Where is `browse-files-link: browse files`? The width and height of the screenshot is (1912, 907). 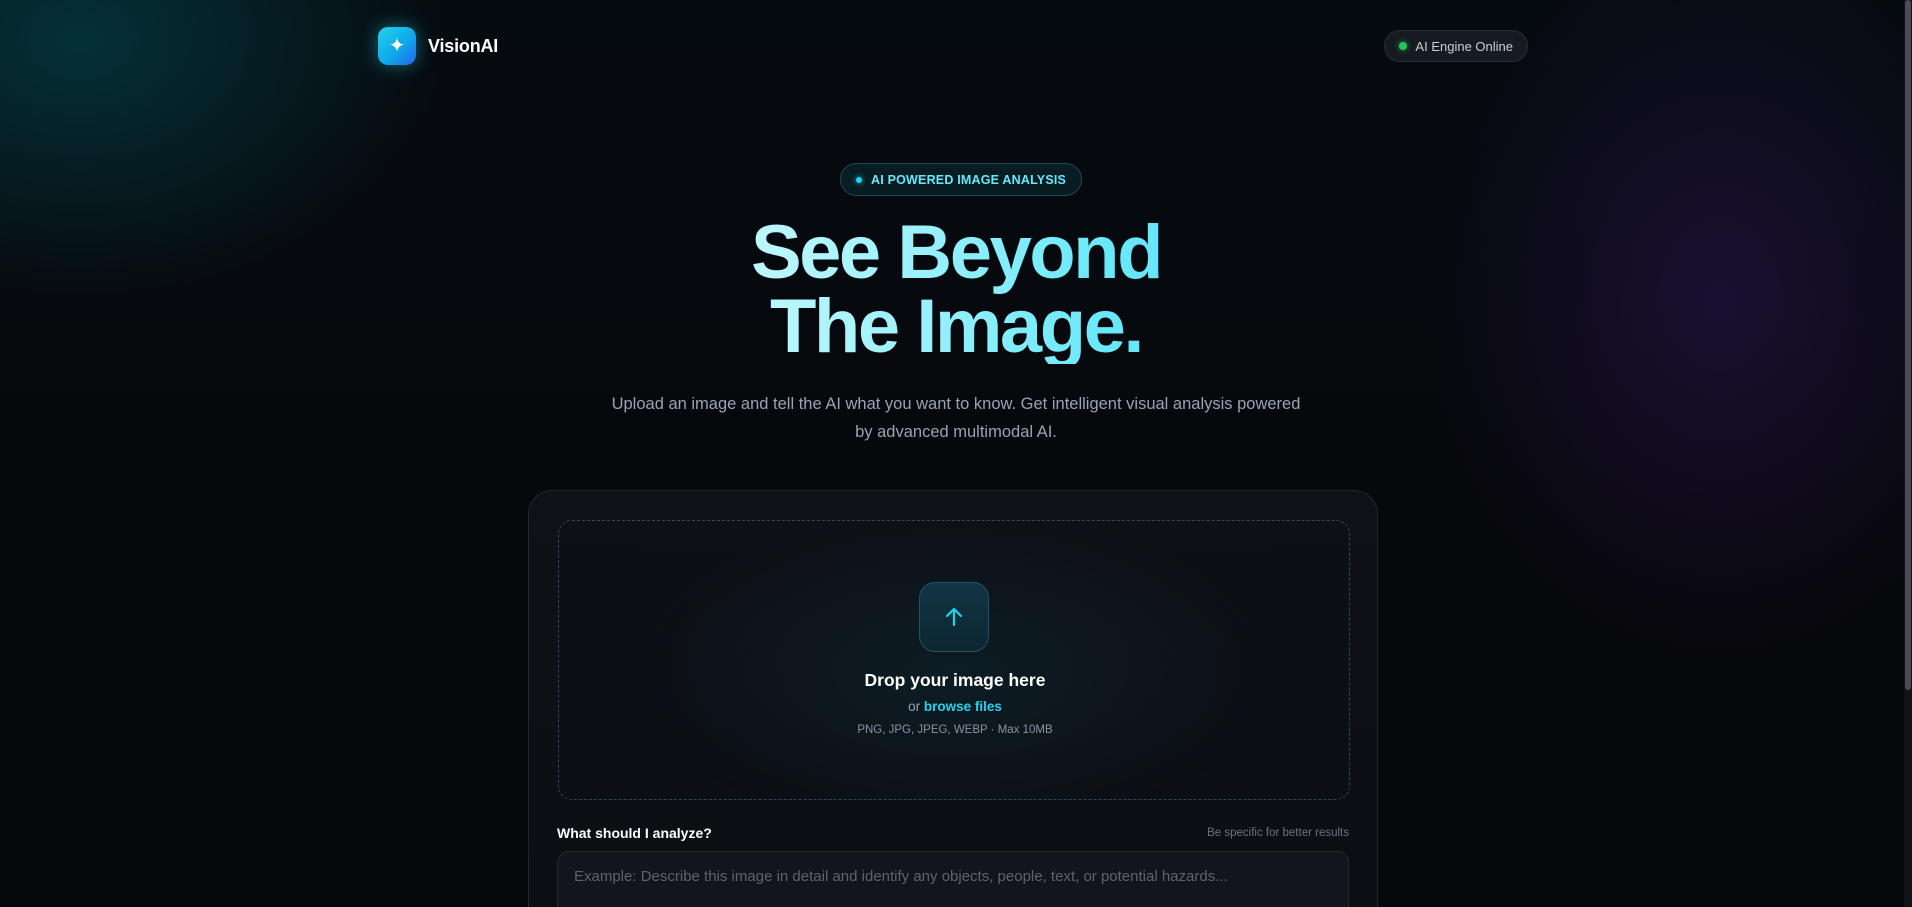
browse-files-link: browse files is located at coordinates (963, 706).